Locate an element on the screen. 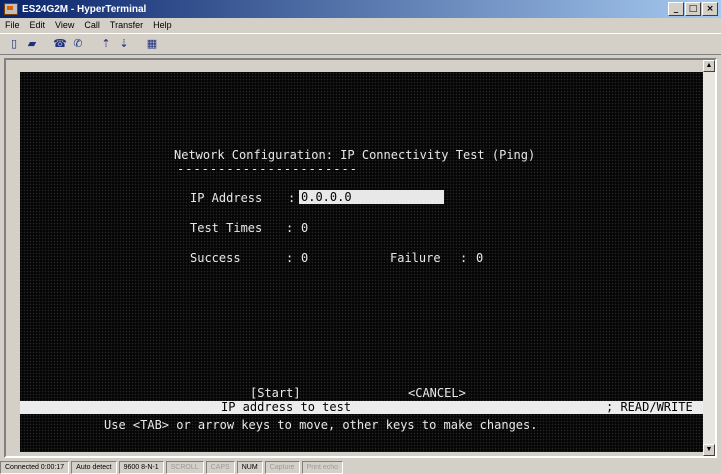  disconnect-icon: ✆ is located at coordinates (78, 44).